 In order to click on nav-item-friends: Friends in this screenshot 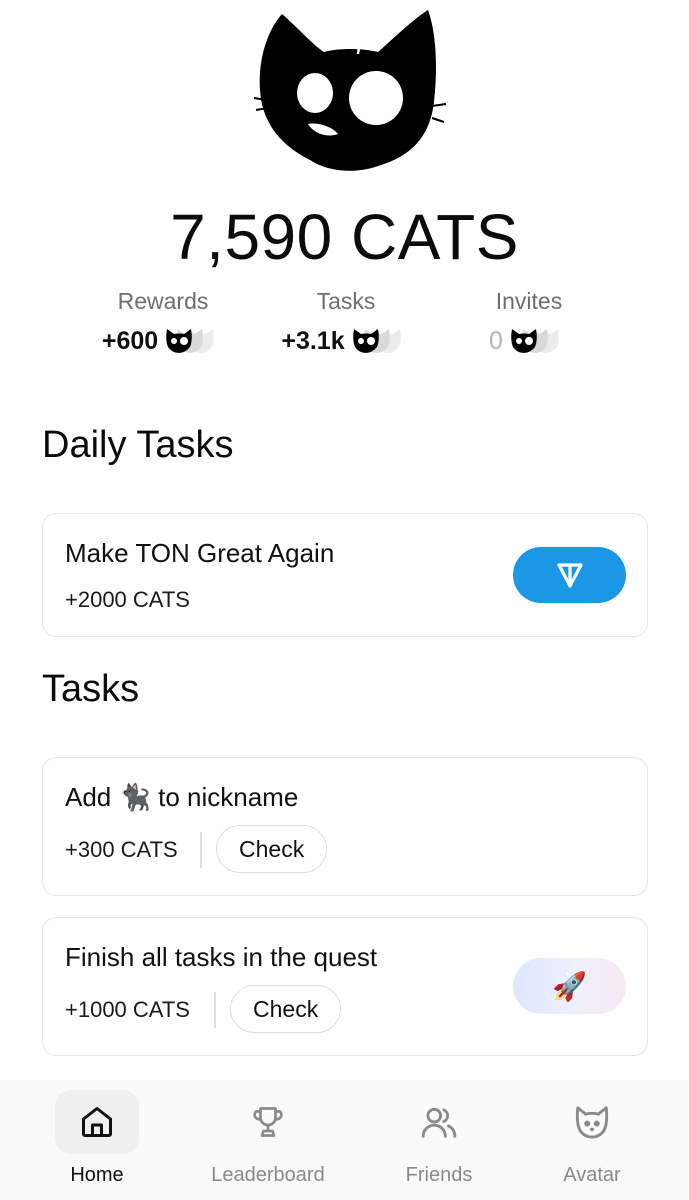, I will do `click(439, 1140)`.